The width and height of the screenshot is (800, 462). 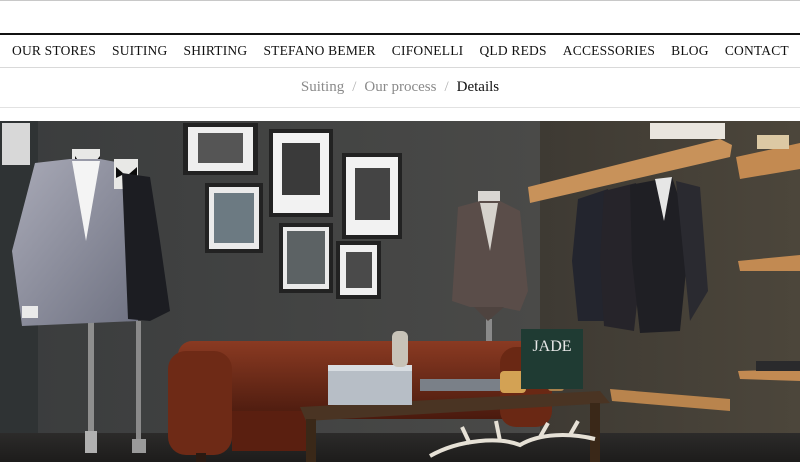 I want to click on top-bar, so click(x=400, y=16).